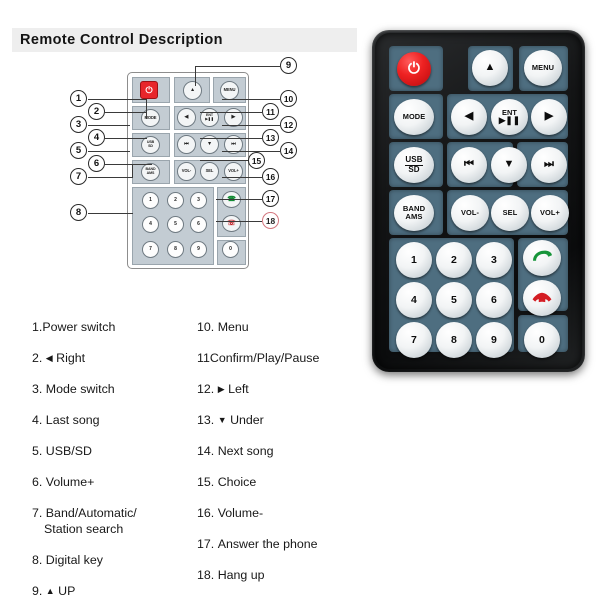  What do you see at coordinates (186, 171) in the screenshot?
I see `schematic-vol-down-key: VOL-` at bounding box center [186, 171].